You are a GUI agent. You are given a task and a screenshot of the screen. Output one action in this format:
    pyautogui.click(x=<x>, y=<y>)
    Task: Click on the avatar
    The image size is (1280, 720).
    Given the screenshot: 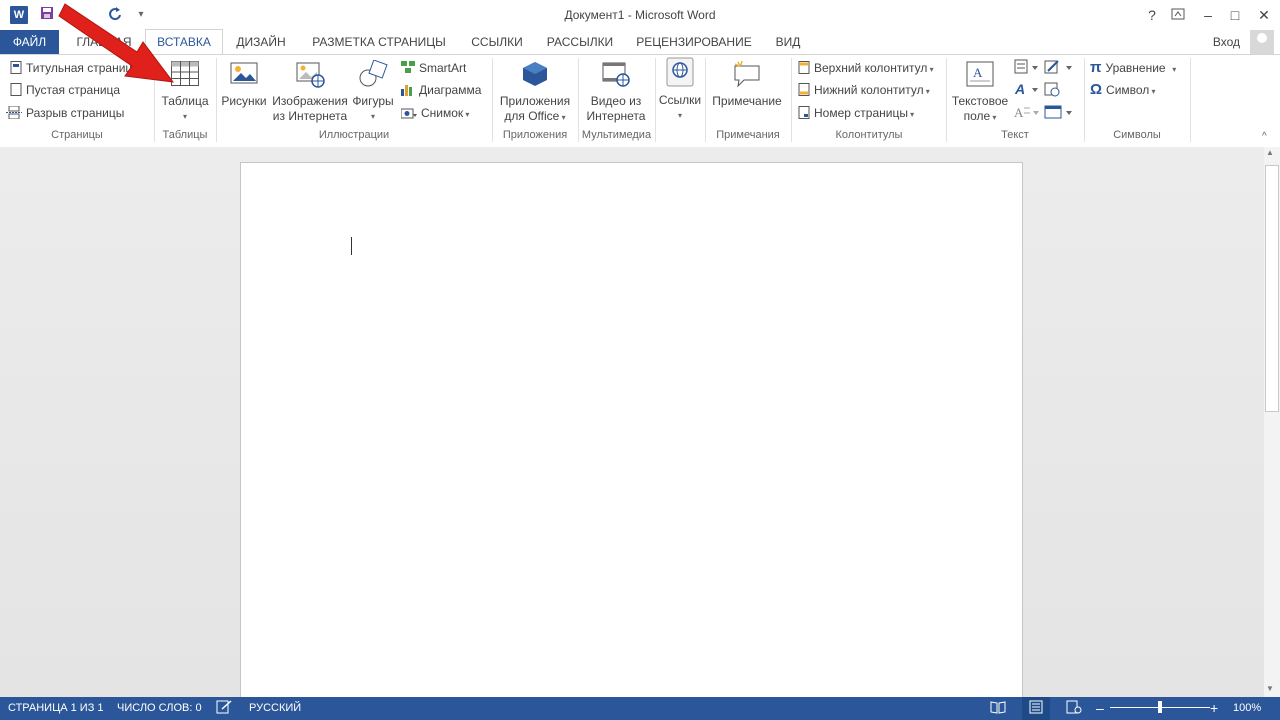 What is the action you would take?
    pyautogui.click(x=1262, y=42)
    